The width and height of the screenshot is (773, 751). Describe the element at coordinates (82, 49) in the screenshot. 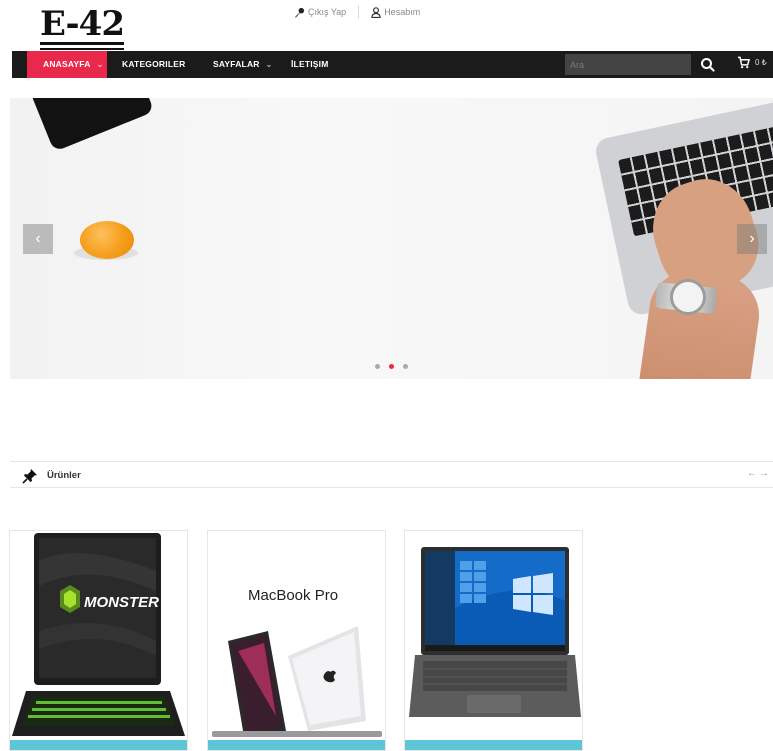

I see `logo-underline-second` at that location.